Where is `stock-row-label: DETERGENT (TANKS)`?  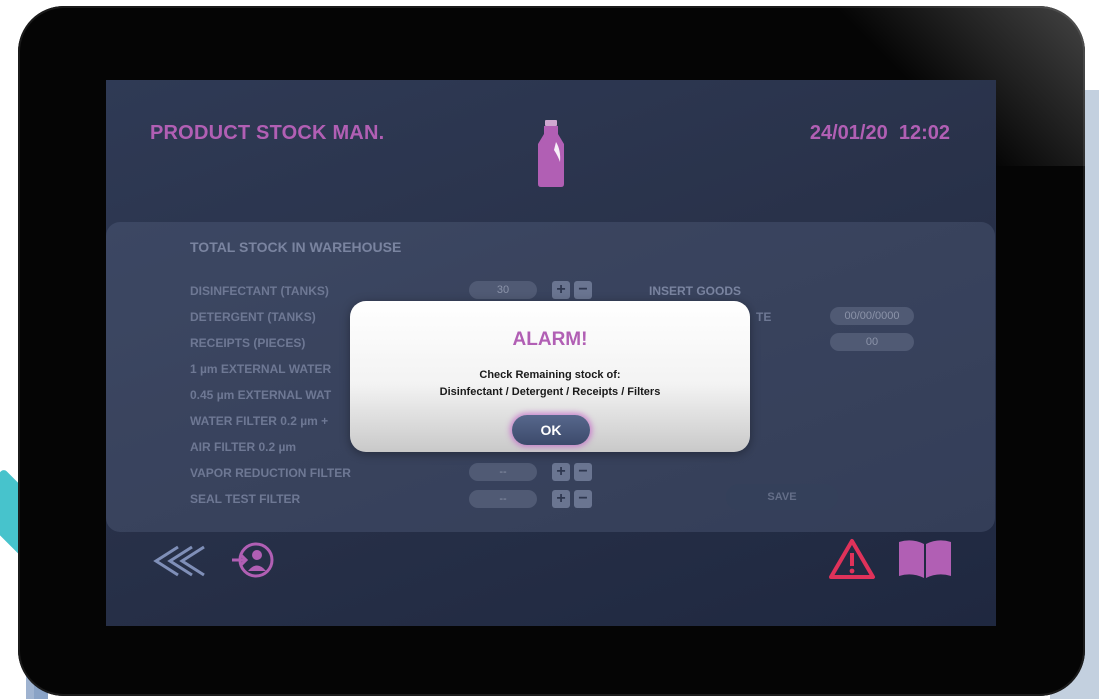
stock-row-label: DETERGENT (TANKS) is located at coordinates (253, 317).